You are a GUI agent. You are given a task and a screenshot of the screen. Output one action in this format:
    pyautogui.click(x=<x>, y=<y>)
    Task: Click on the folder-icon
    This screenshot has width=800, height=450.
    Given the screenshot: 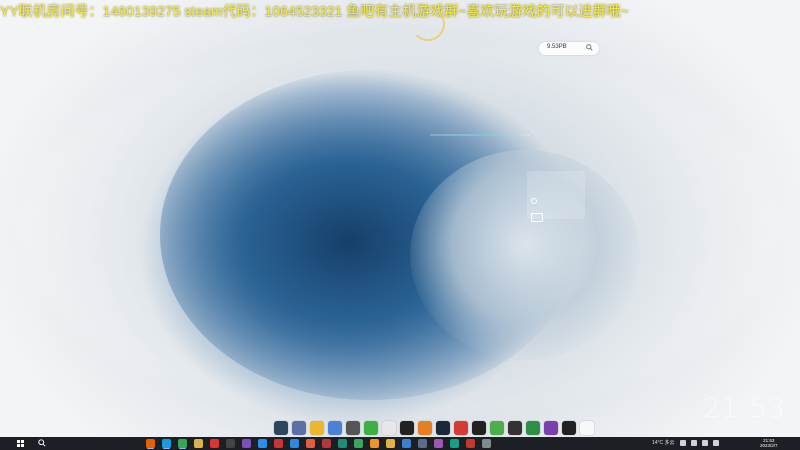 What is the action you would take?
    pyautogui.click(x=390, y=443)
    